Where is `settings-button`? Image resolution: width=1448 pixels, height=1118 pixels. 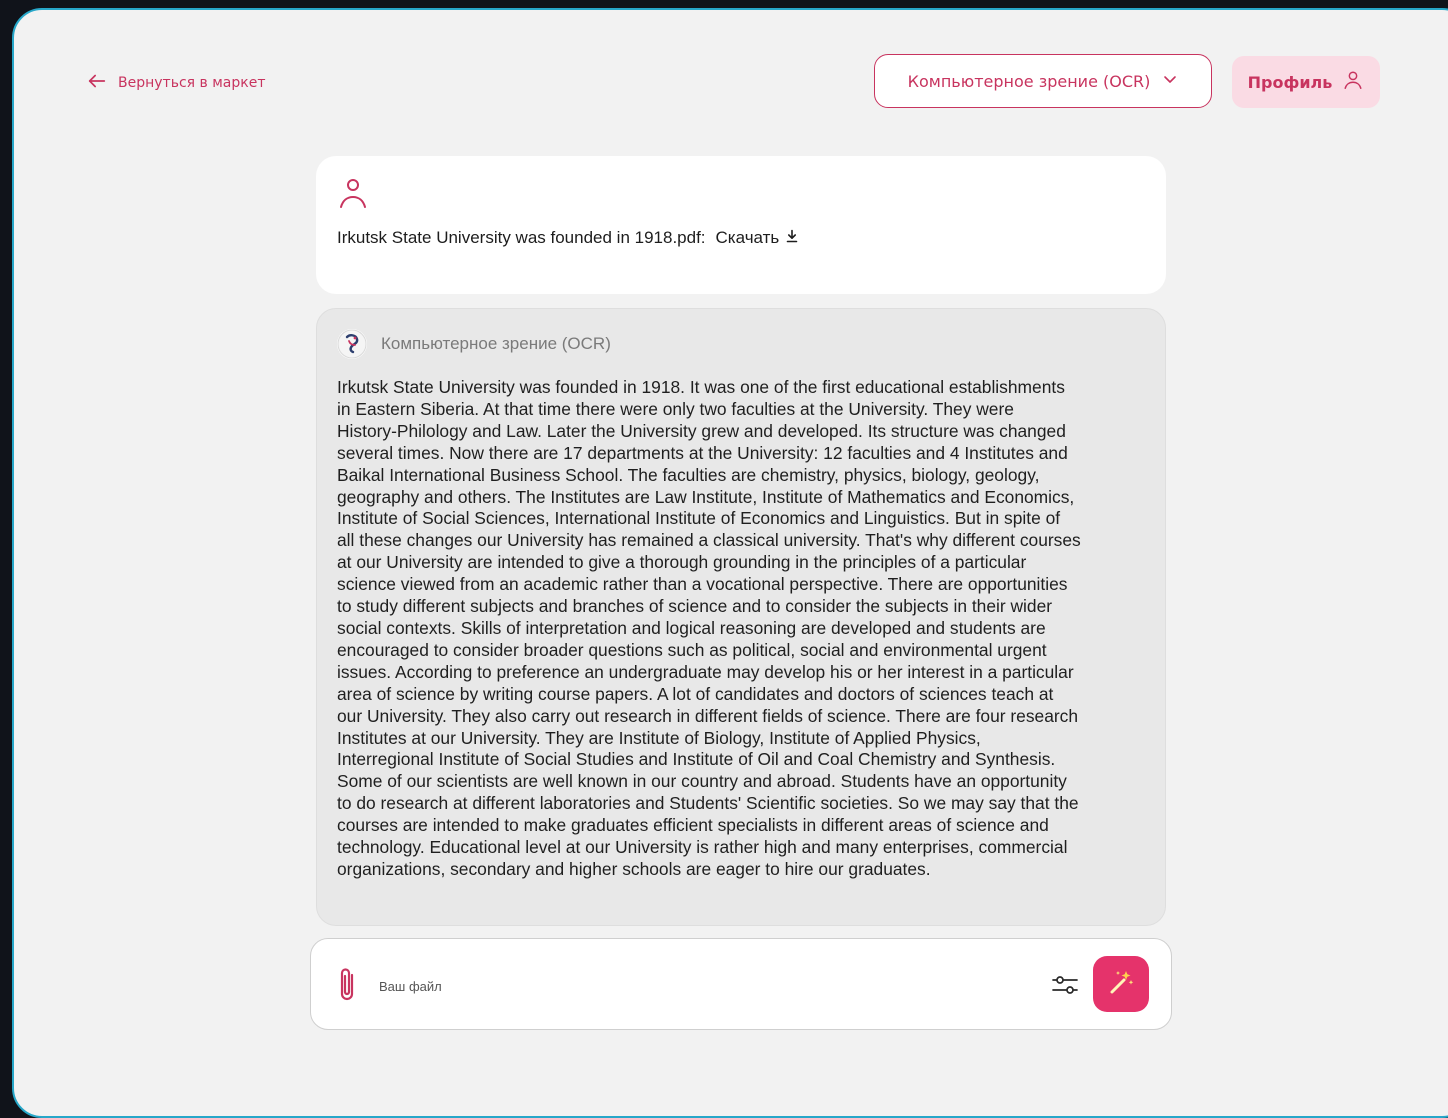 settings-button is located at coordinates (1065, 985).